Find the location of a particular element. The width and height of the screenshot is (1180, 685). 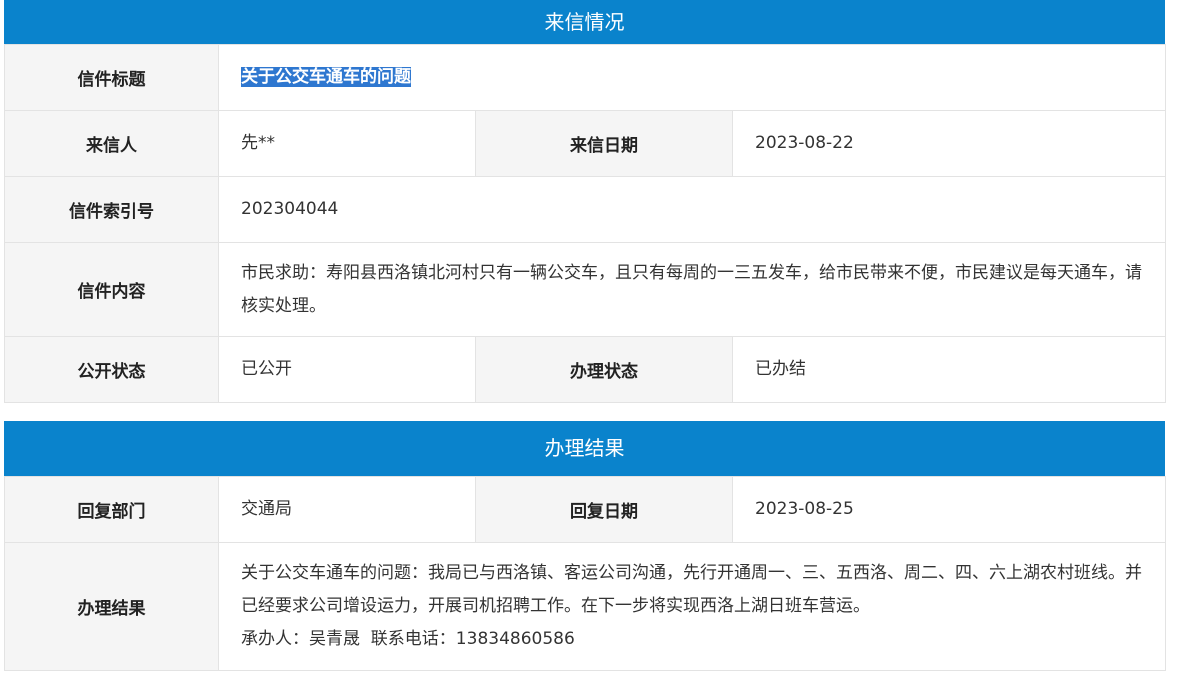

dept-label: 回复部门 is located at coordinates (111, 509).